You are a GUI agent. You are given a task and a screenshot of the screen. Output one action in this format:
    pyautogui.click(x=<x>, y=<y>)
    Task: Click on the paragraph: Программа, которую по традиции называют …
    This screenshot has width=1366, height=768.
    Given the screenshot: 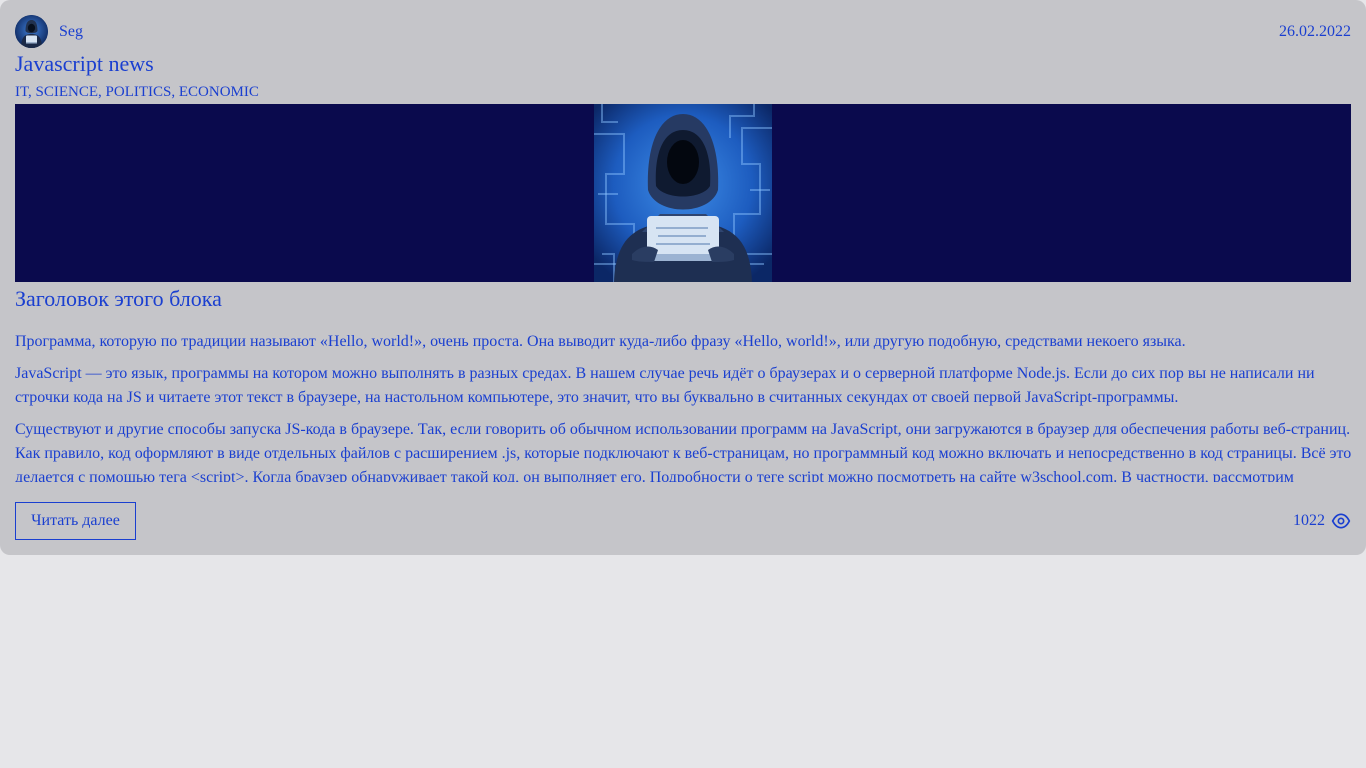 What is the action you would take?
    pyautogui.click(x=600, y=341)
    